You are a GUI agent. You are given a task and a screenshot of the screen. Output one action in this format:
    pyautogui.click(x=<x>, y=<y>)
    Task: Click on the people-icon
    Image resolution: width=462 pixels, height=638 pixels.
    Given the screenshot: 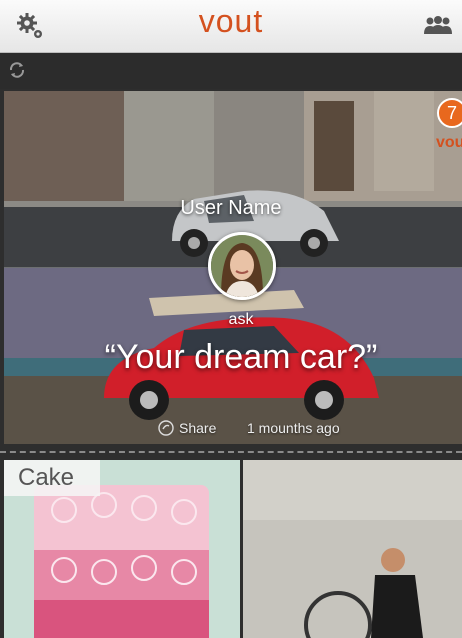 What is the action you would take?
    pyautogui.click(x=438, y=25)
    